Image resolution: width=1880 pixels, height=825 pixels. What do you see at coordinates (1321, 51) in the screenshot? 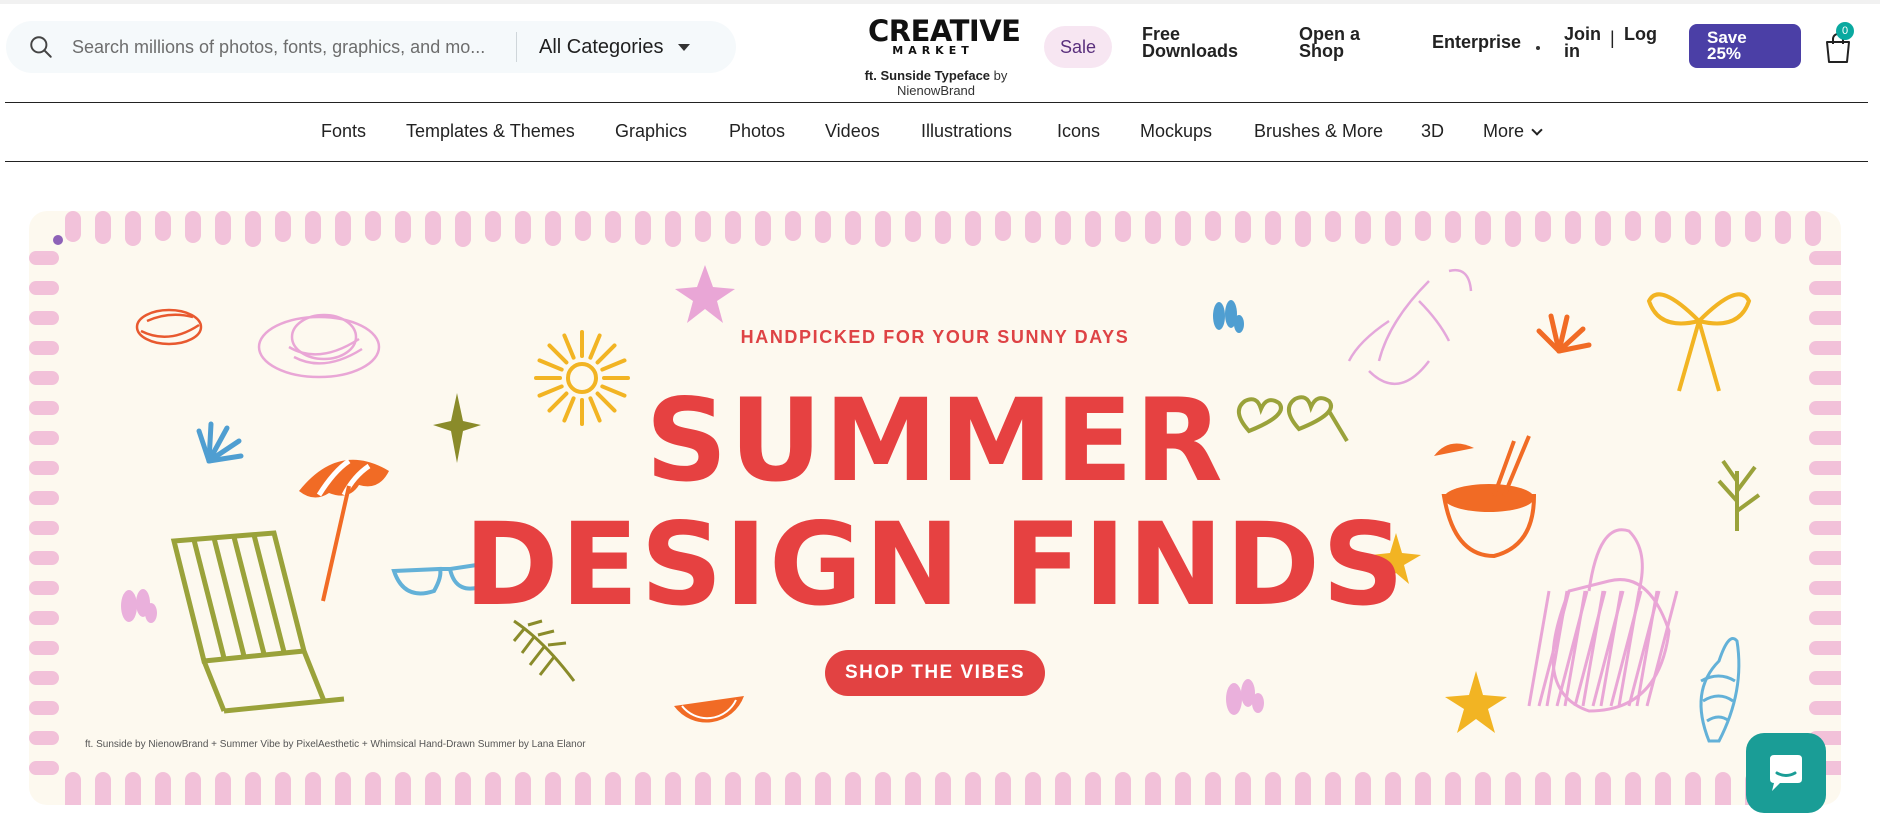
I see `open-shop-line2: Shop` at bounding box center [1321, 51].